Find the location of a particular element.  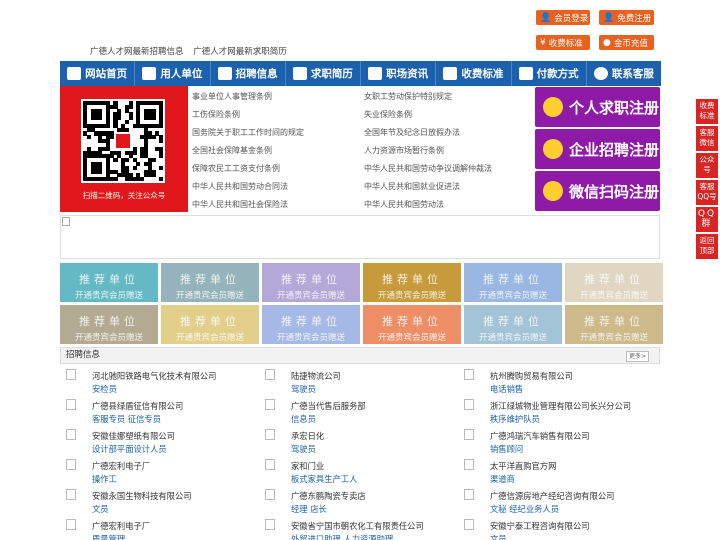

job-company: 安徽佳娜塑纸有限公司 is located at coordinates (133, 436).